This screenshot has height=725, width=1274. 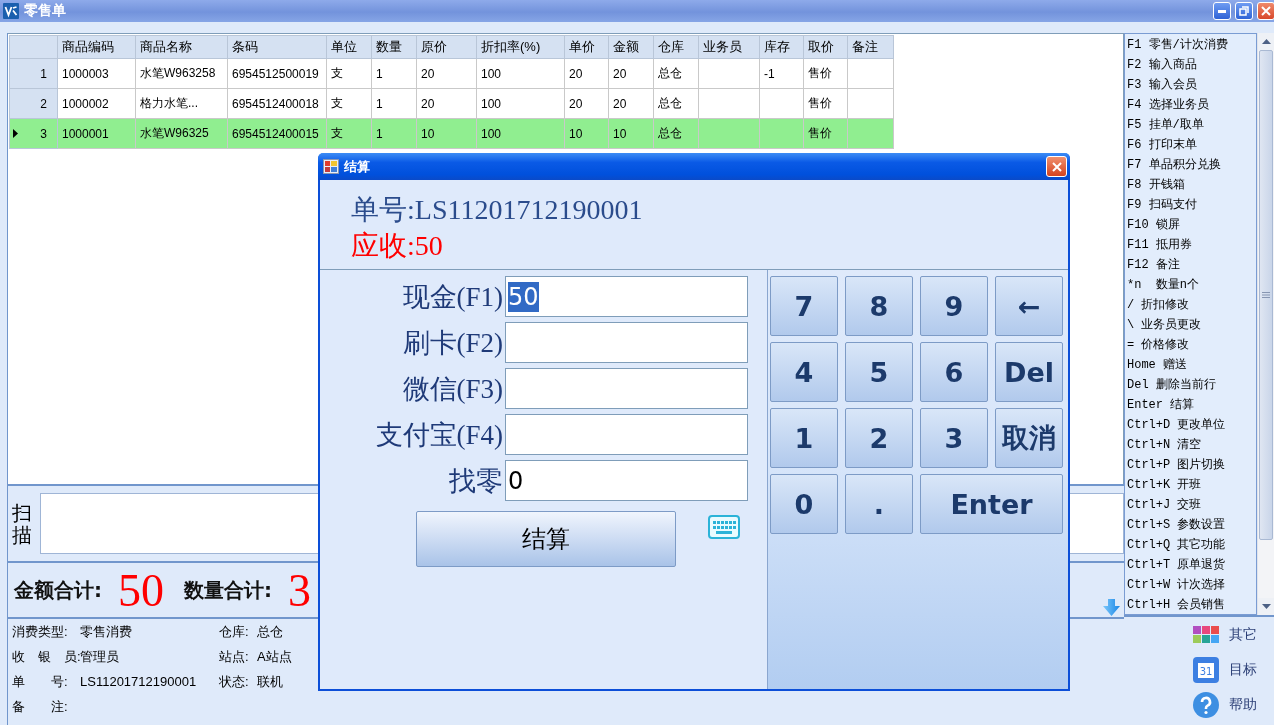 What do you see at coordinates (40, 706) in the screenshot?
I see `info-label: 备 注:` at bounding box center [40, 706].